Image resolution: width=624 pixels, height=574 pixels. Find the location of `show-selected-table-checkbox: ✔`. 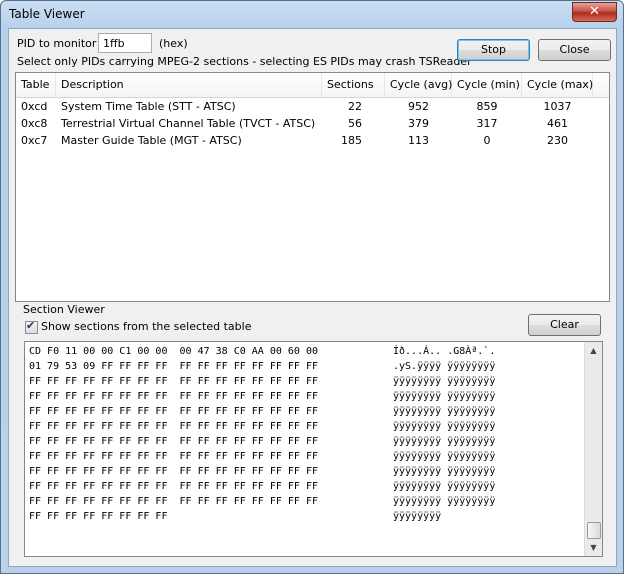

show-selected-table-checkbox: ✔ is located at coordinates (31, 326).